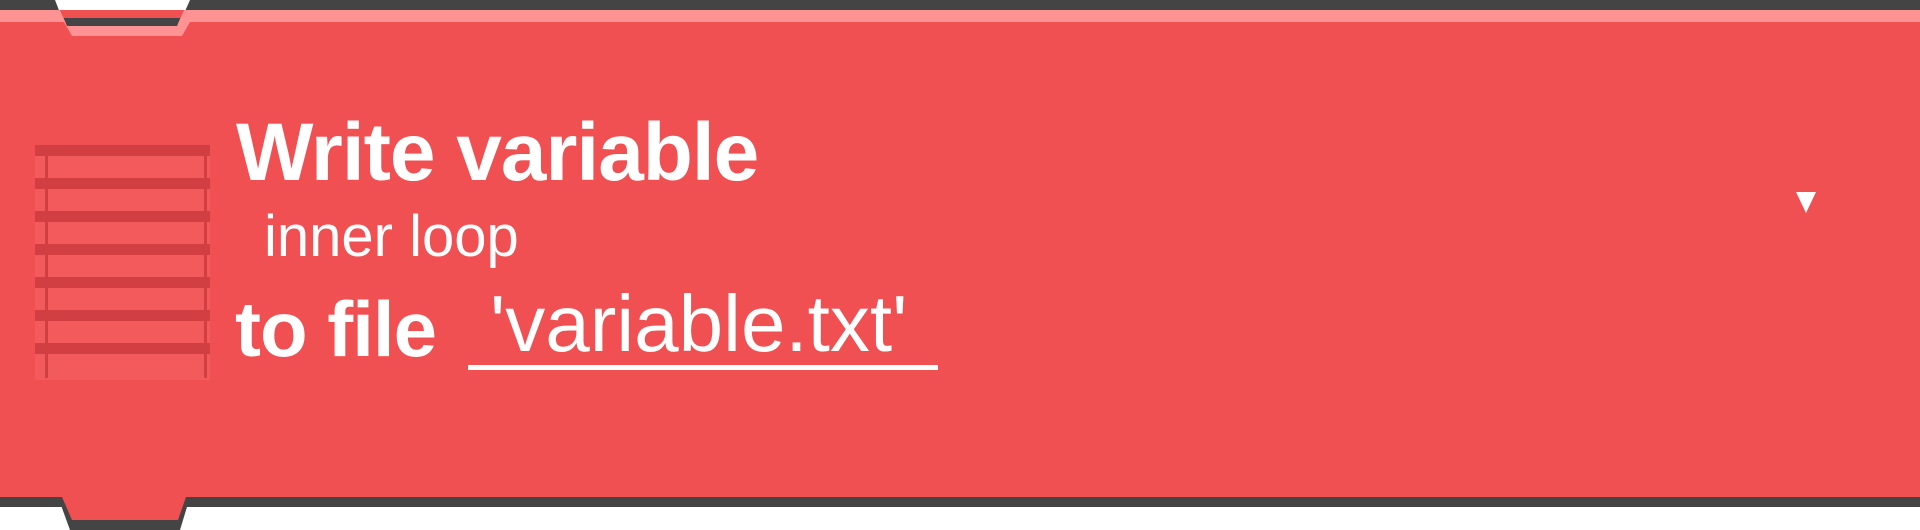  I want to click on variable-name: inner loop, so click(391, 236).